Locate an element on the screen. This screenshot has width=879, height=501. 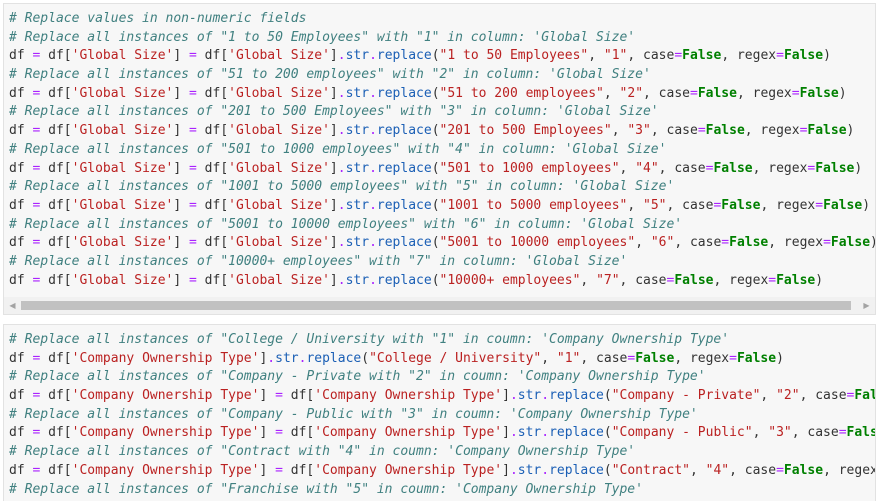
scroll-right-arrow-icon: ▶ is located at coordinates (866, 305).